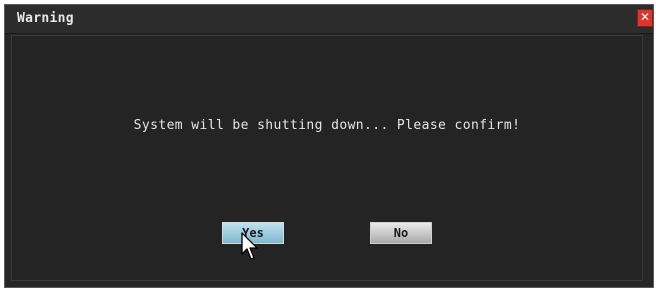 The height and width of the screenshot is (290, 656). What do you see at coordinates (45, 18) in the screenshot?
I see `dialog-title: Warning` at bounding box center [45, 18].